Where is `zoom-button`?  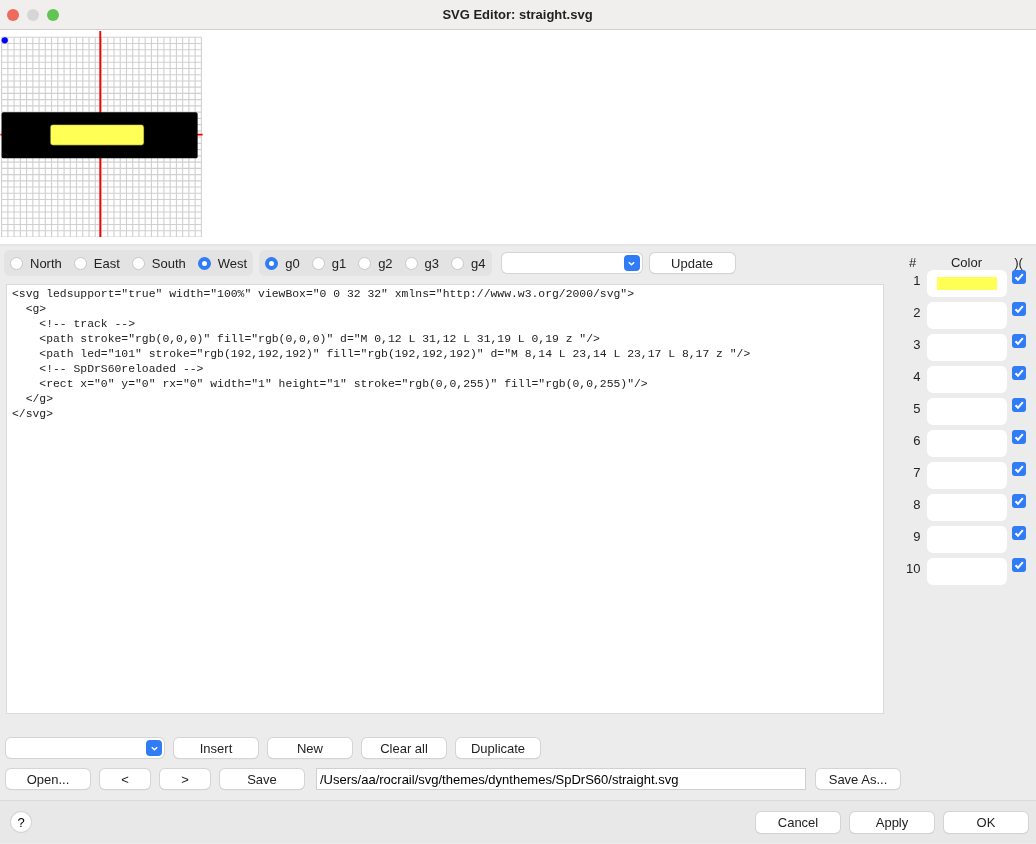 zoom-button is located at coordinates (53, 14).